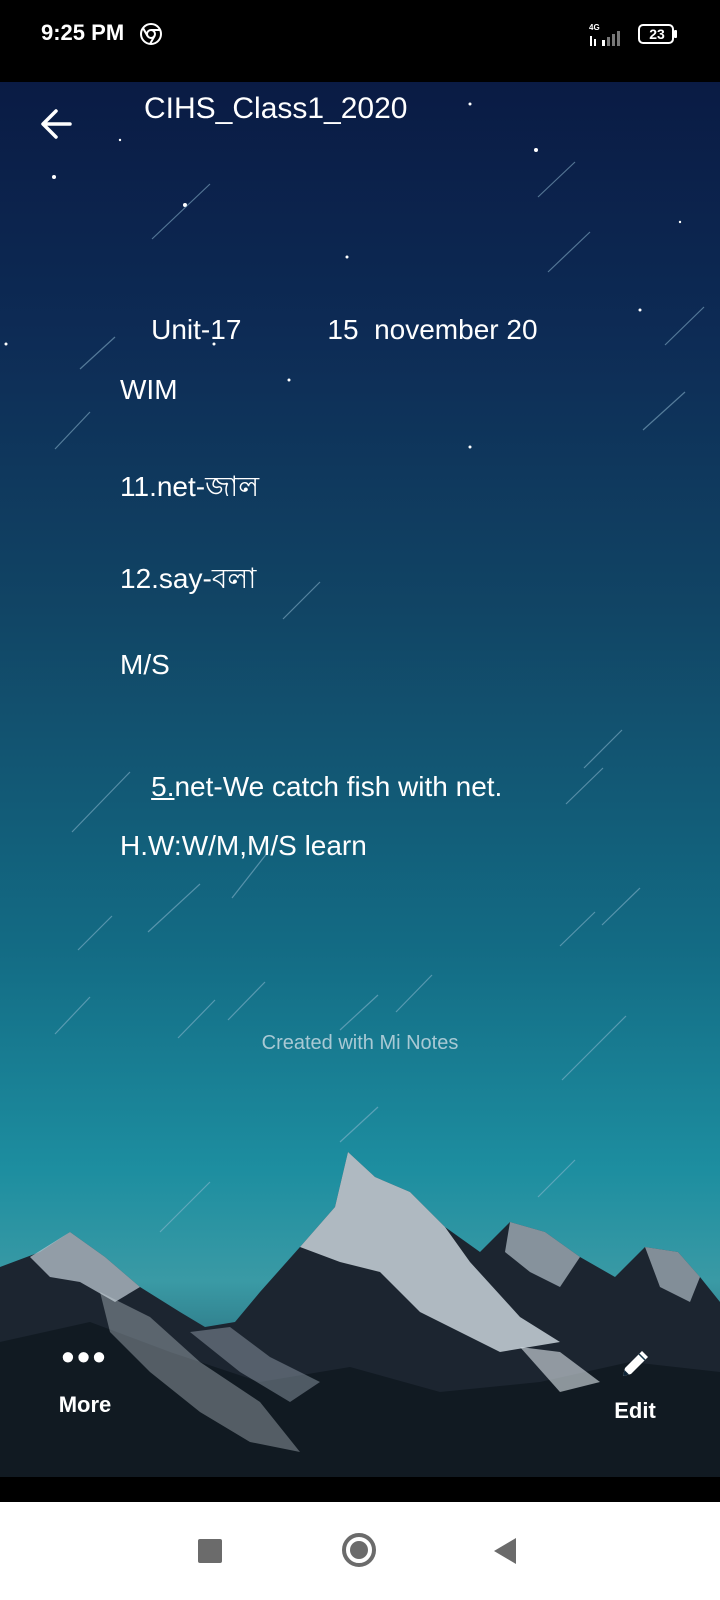 The image size is (720, 1600). I want to click on note-line-sentence: 5.net-We catch fish with net., so click(311, 787).